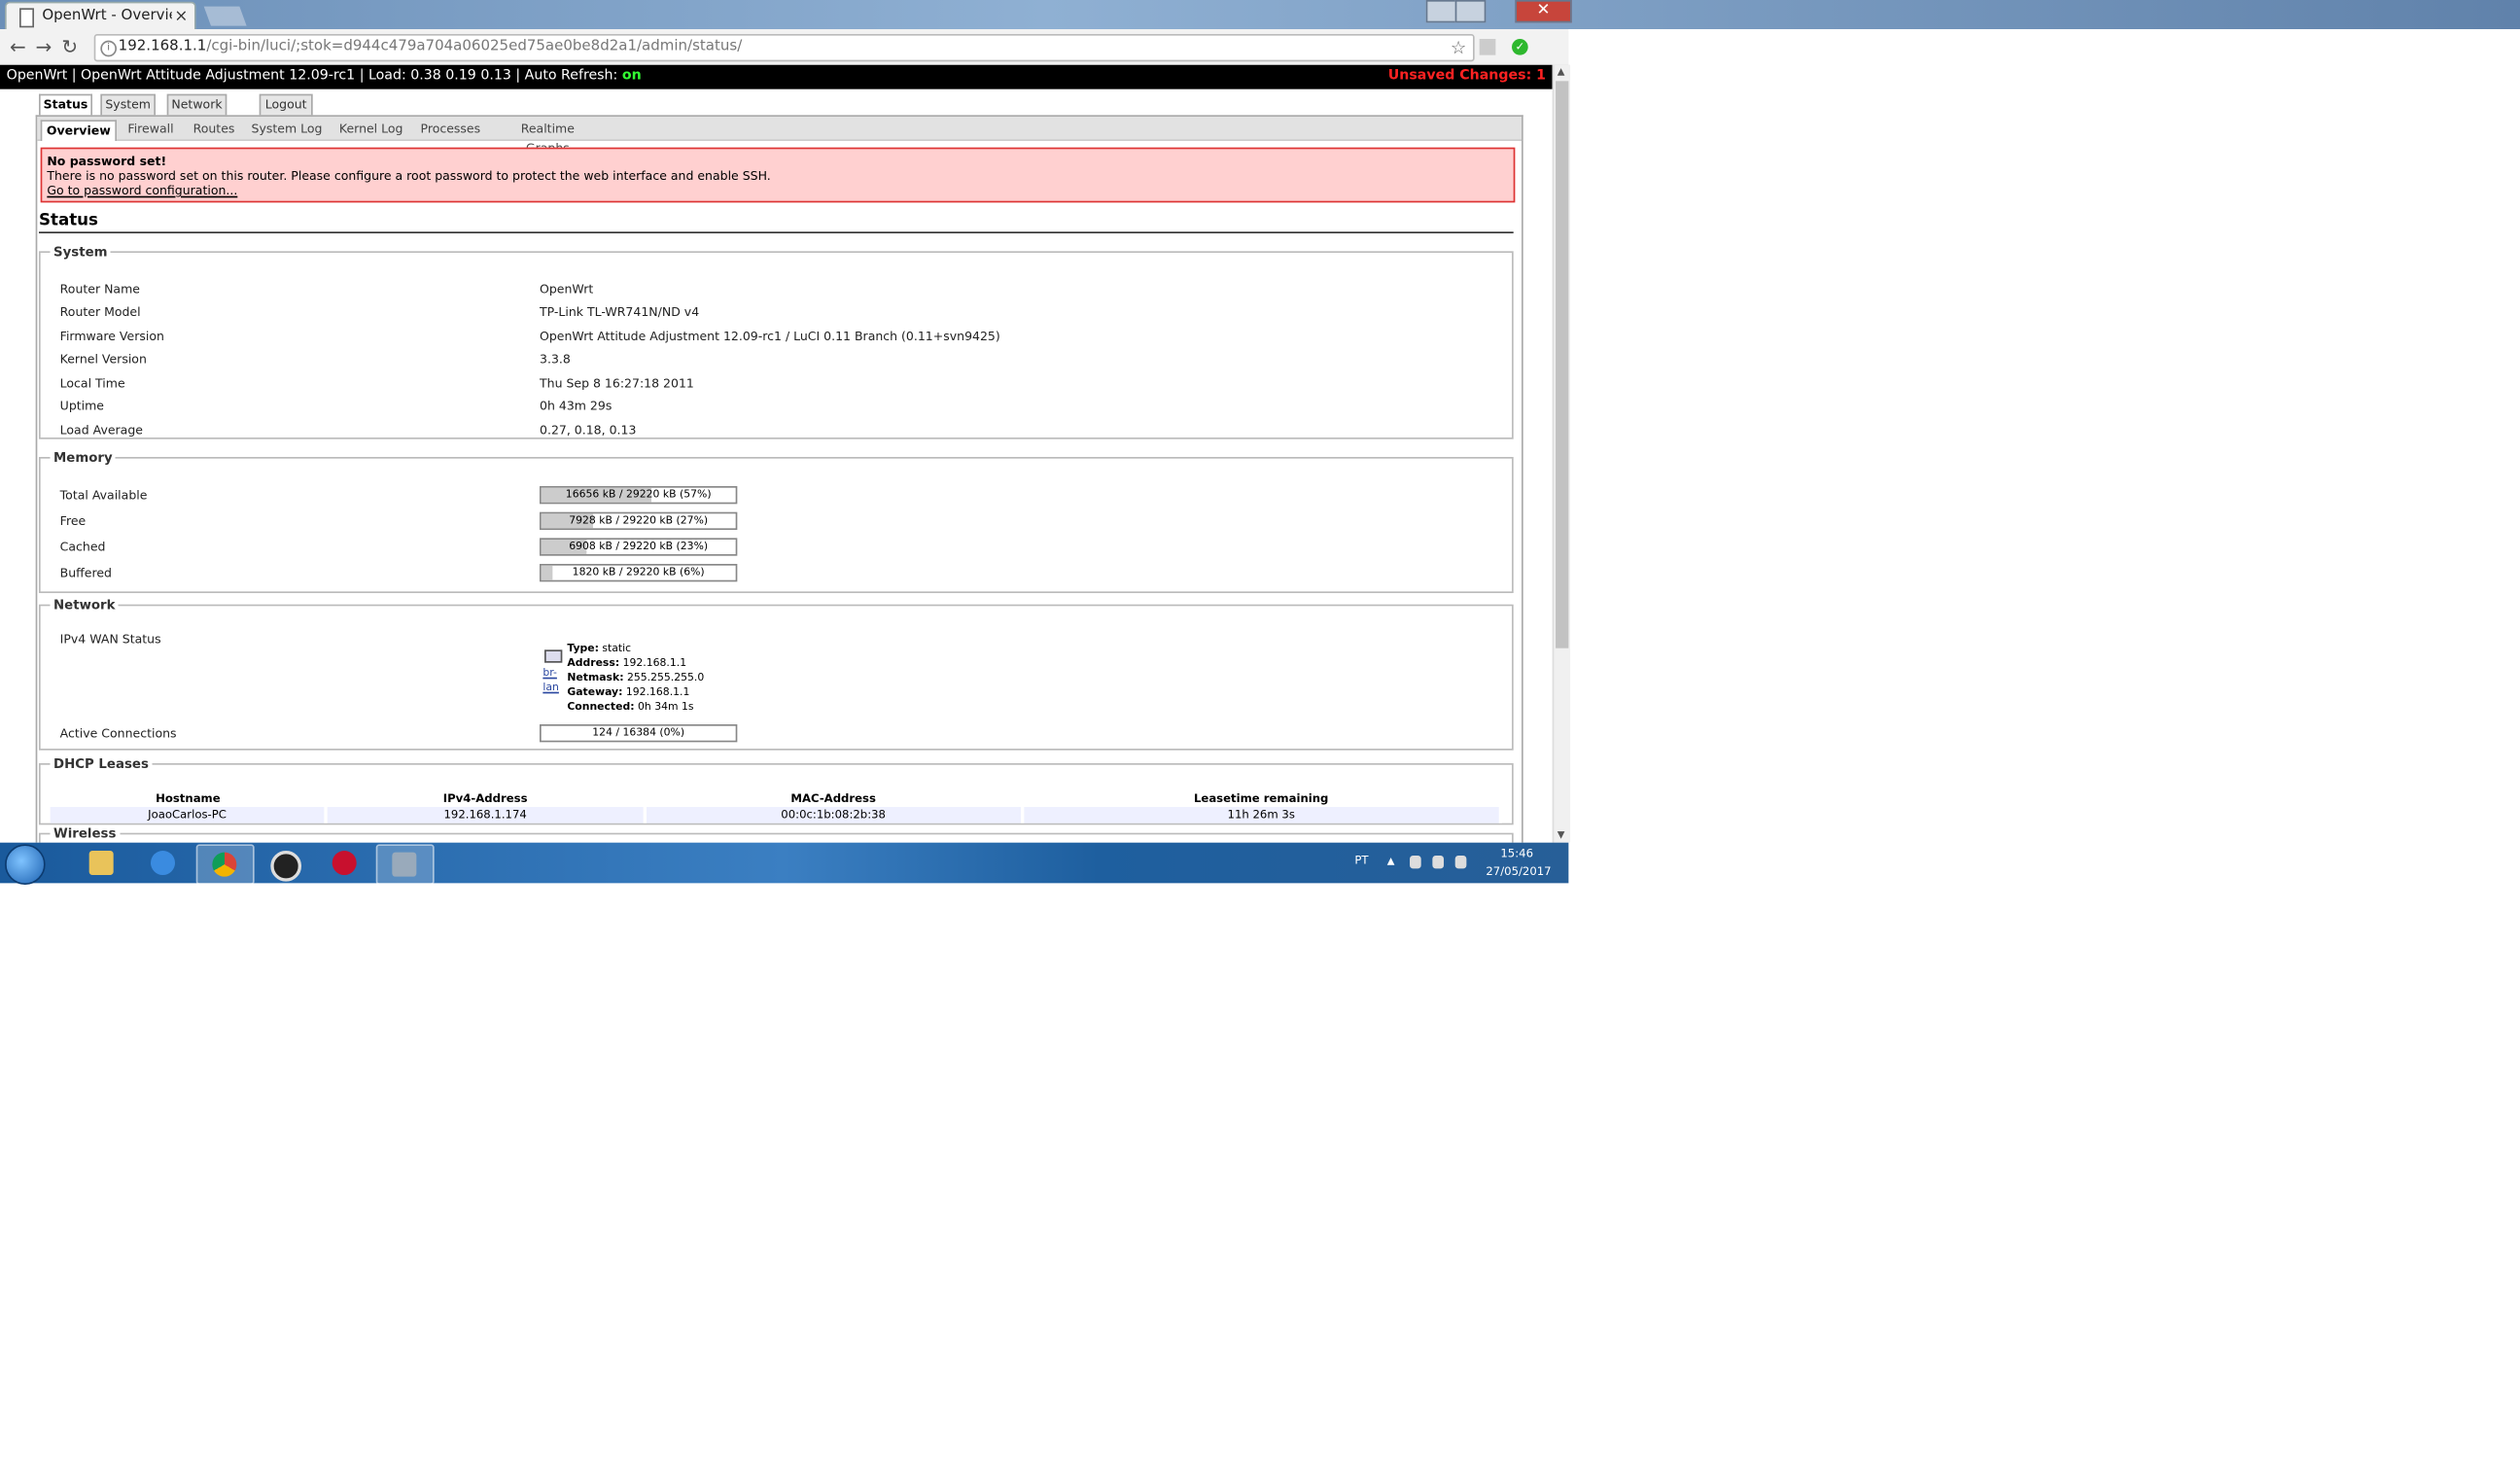  I want to click on back-icon: ←, so click(18, 47).